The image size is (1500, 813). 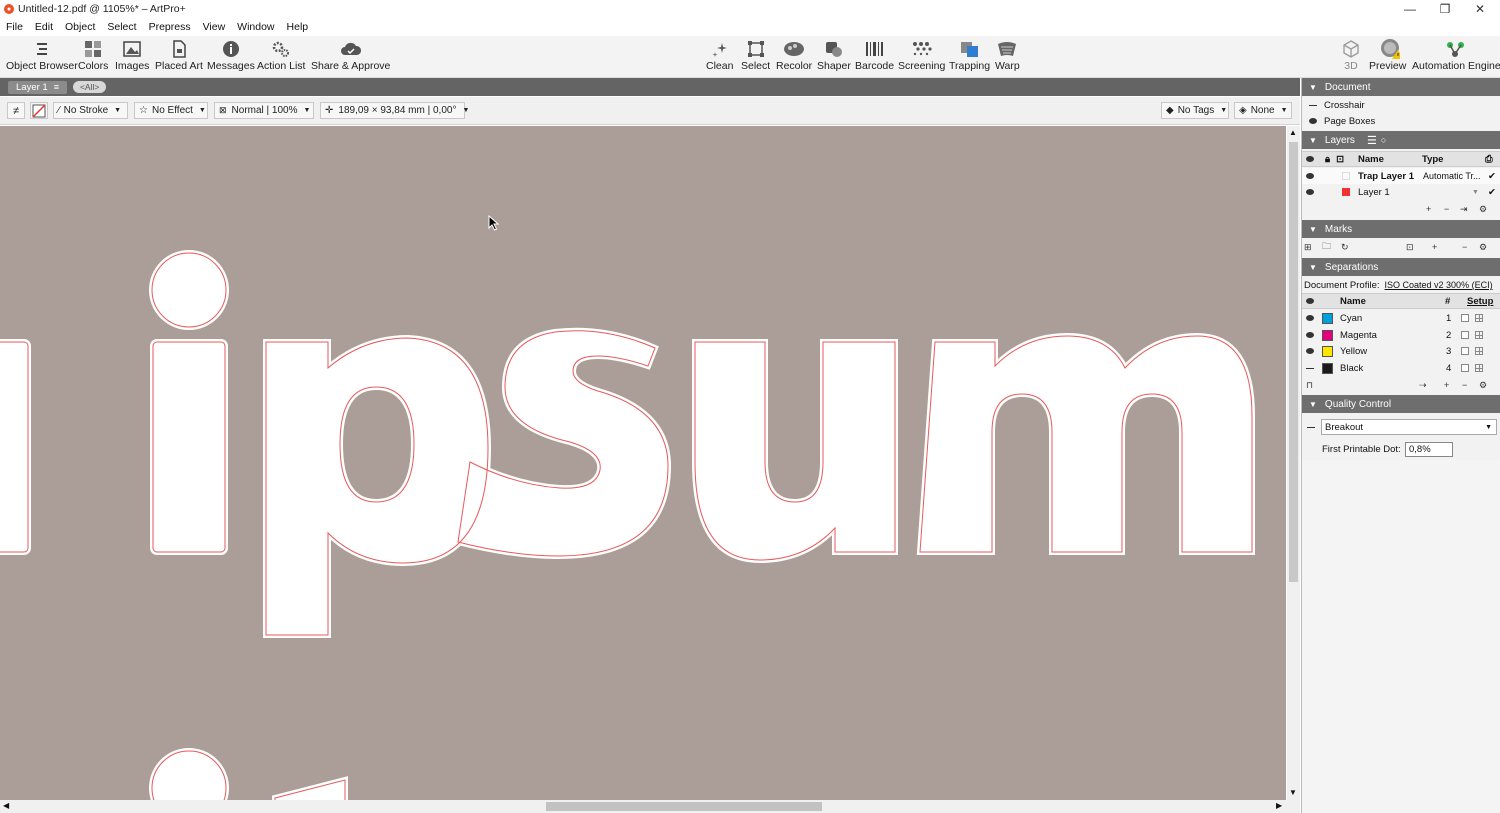 I want to click on layers-section-header: ▼ Layers ☰ ○, so click(x=1401, y=140).